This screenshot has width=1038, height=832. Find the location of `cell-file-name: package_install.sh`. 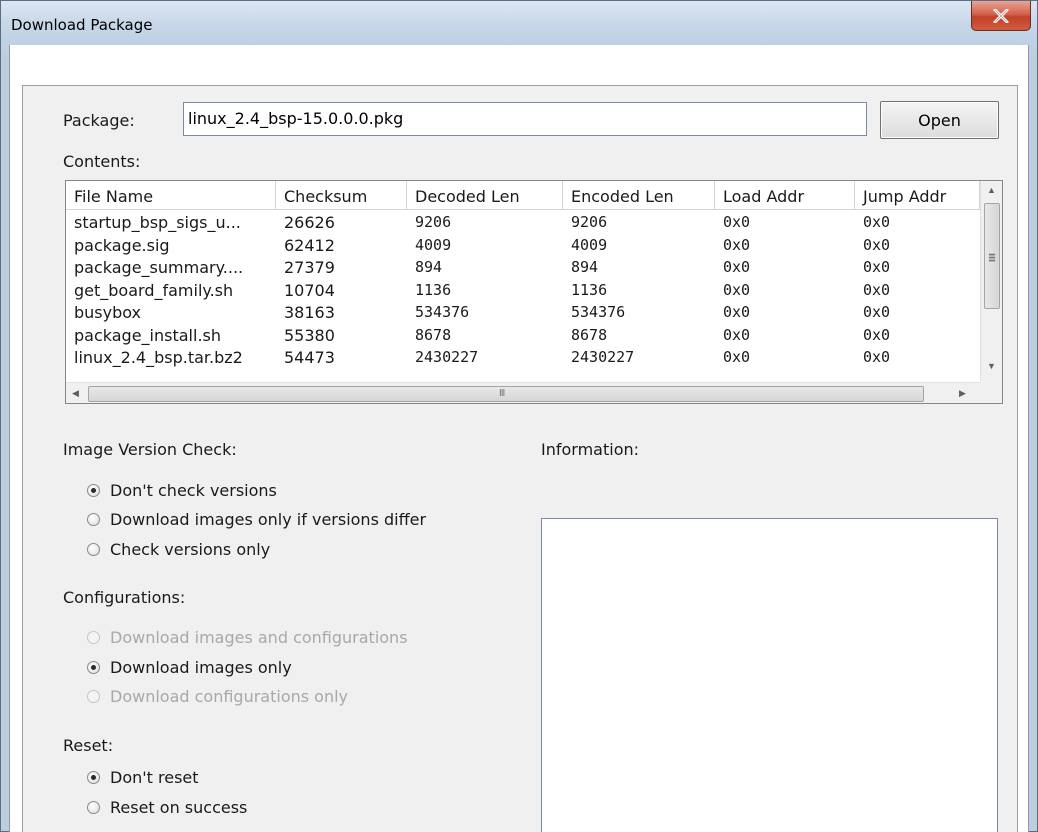

cell-file-name: package_install.sh is located at coordinates (147, 335).